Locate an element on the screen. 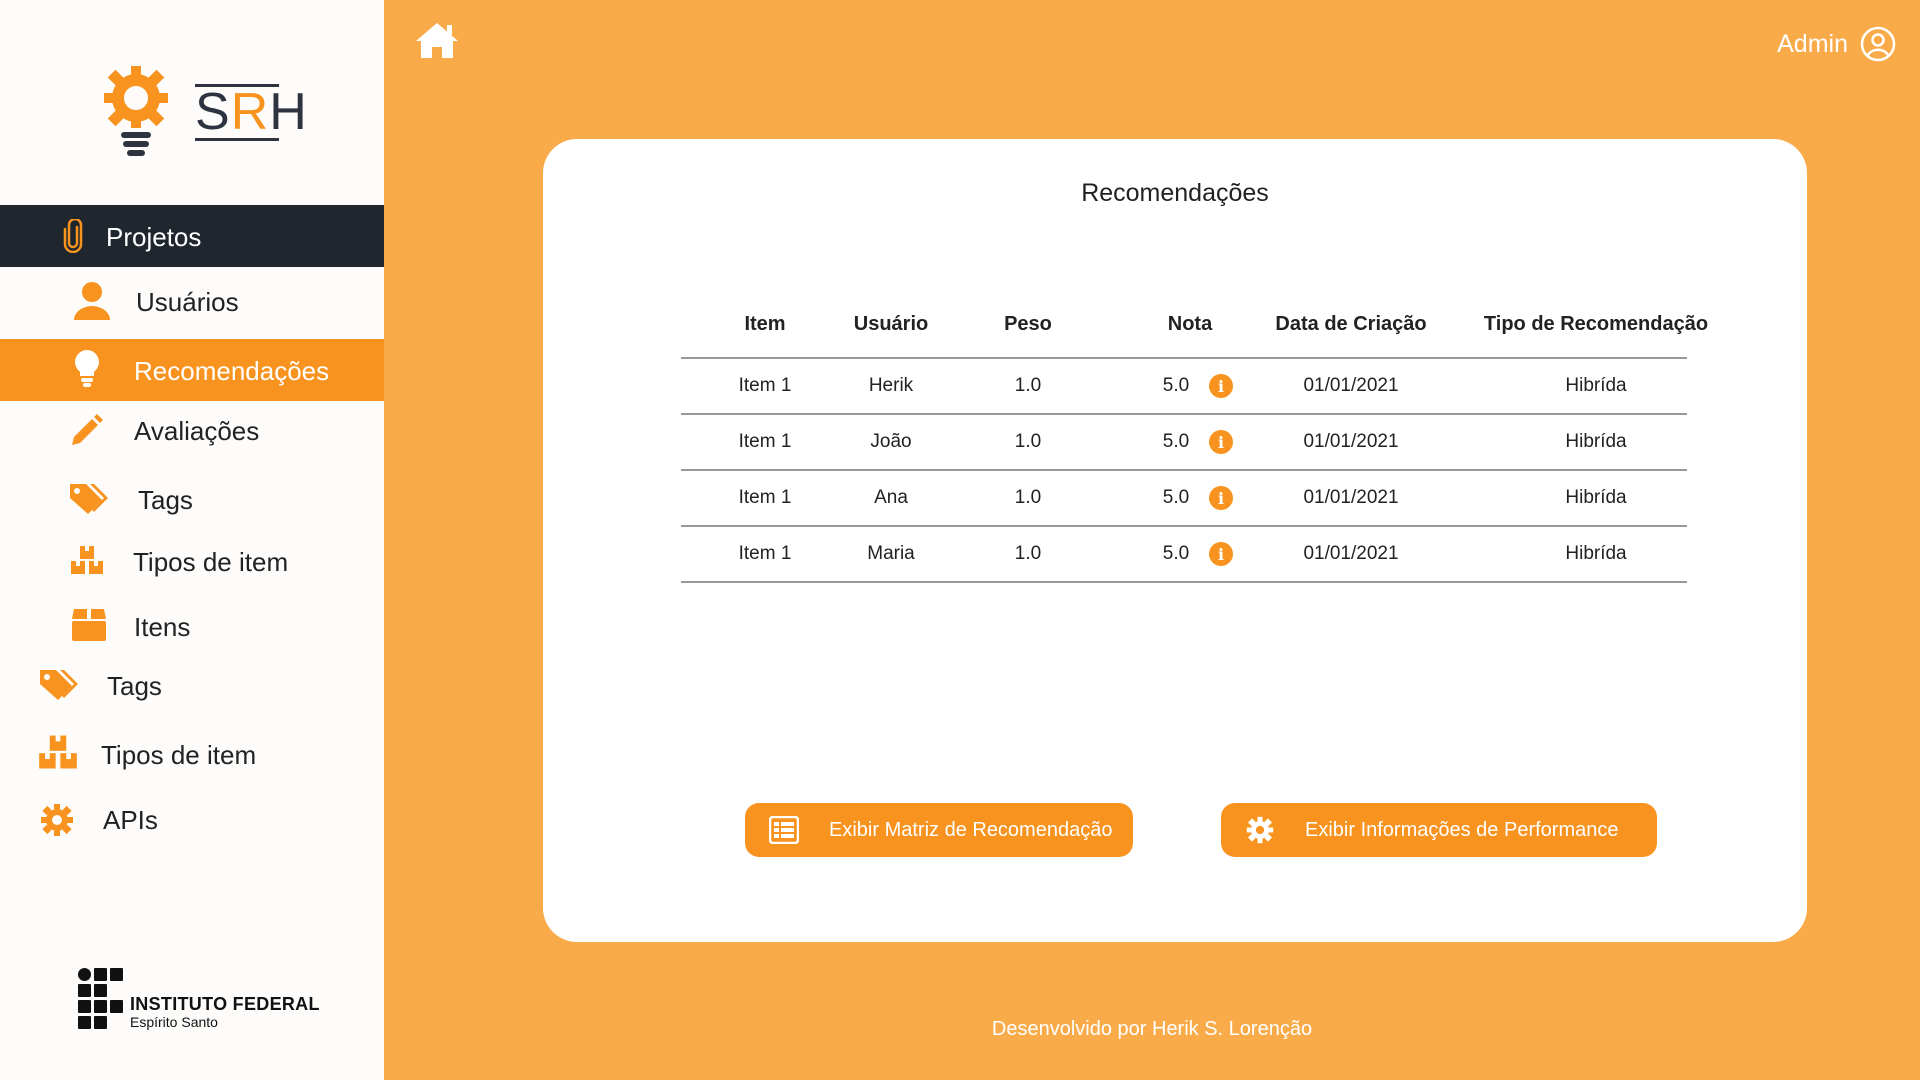 This screenshot has height=1080, width=1920. sidebar-item-tags-nested: Tags is located at coordinates (192, 499).